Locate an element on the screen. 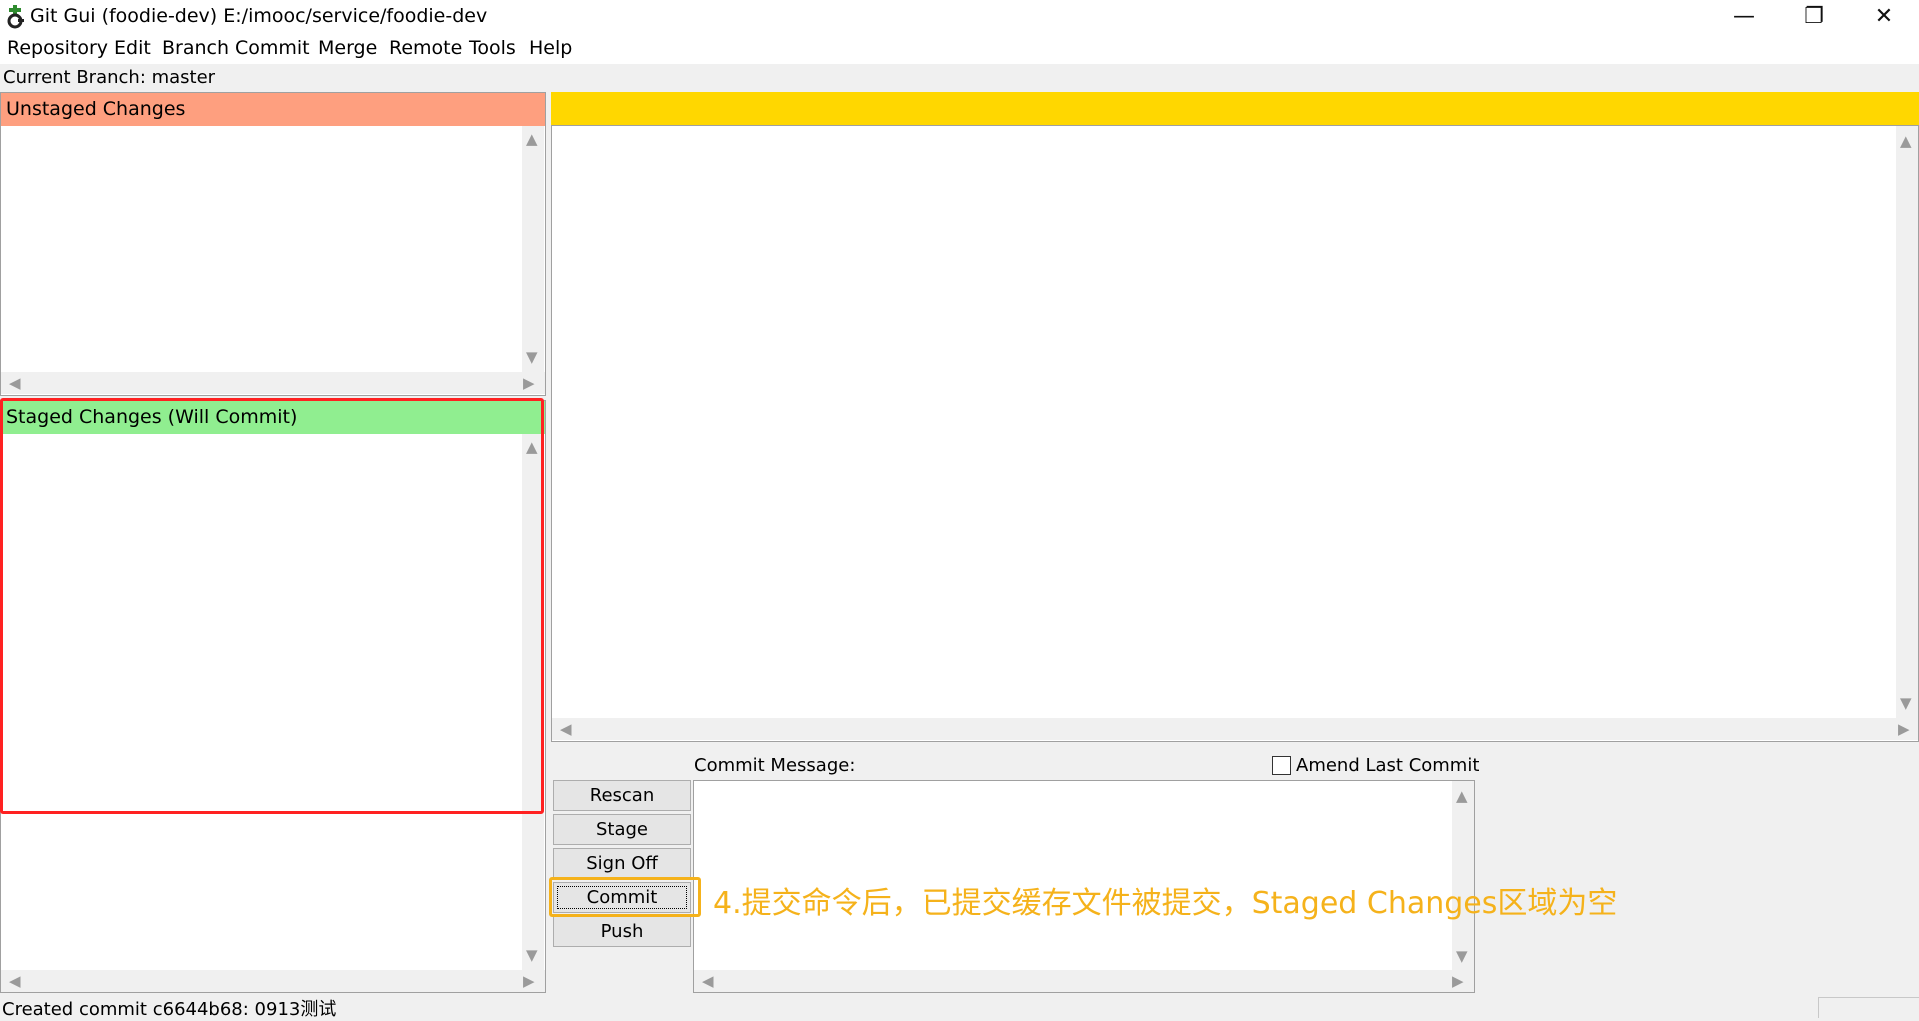 The image size is (1919, 1021). staged-changes-highlight-box is located at coordinates (272, 606).